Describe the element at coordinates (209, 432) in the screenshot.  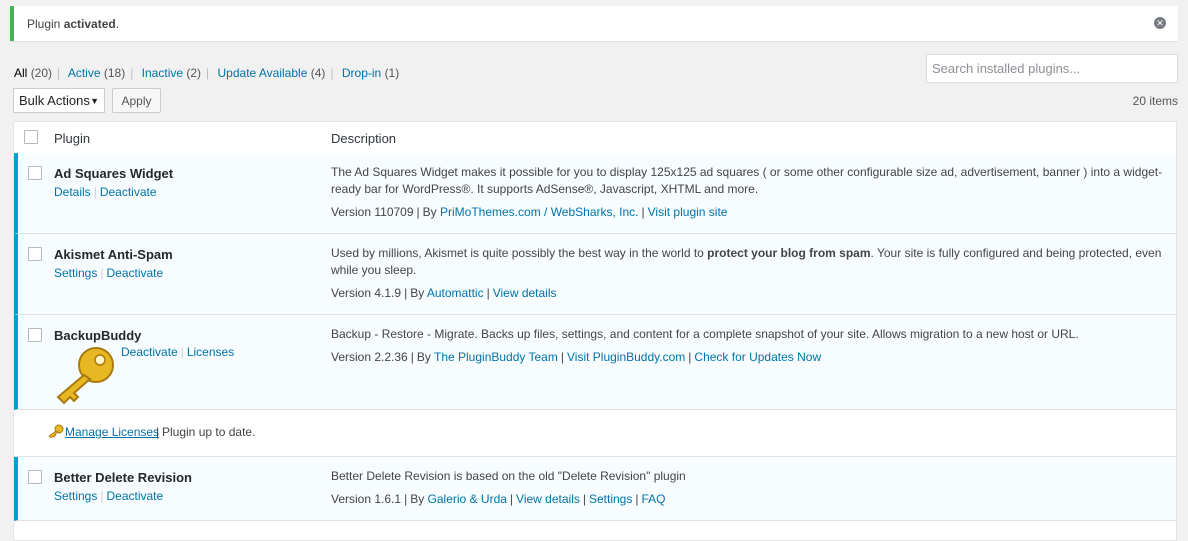
I see `license-status: Plugin up to date.` at that location.